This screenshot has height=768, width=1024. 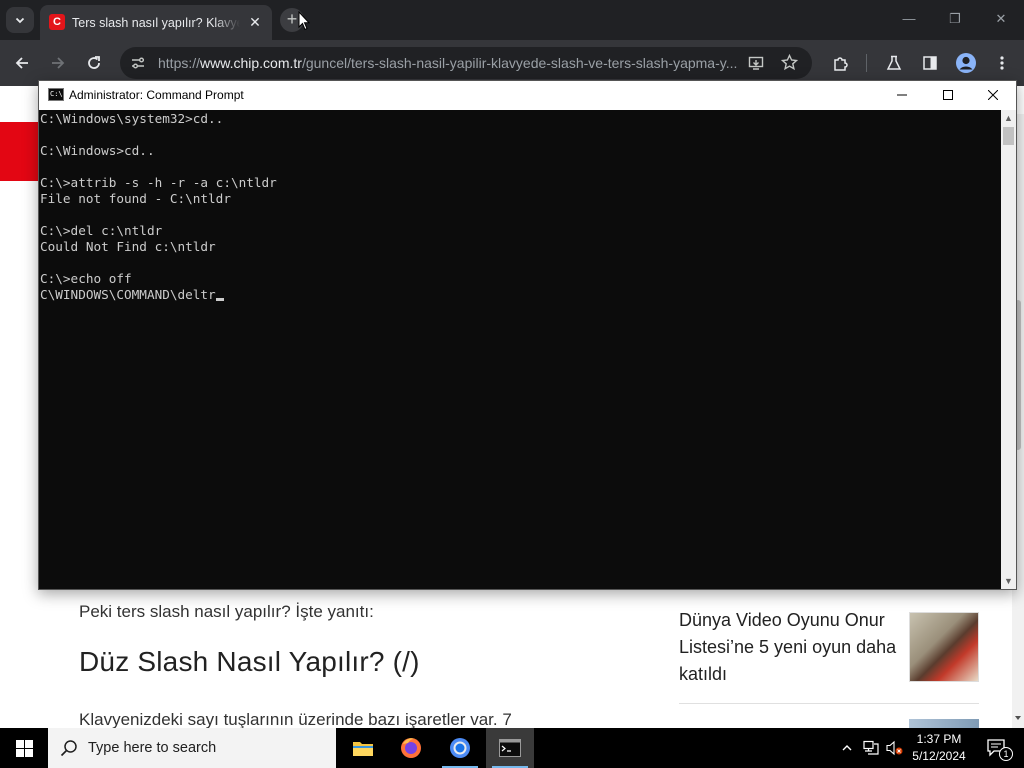 I want to click on taskbar-command-prompt, so click(x=510, y=748).